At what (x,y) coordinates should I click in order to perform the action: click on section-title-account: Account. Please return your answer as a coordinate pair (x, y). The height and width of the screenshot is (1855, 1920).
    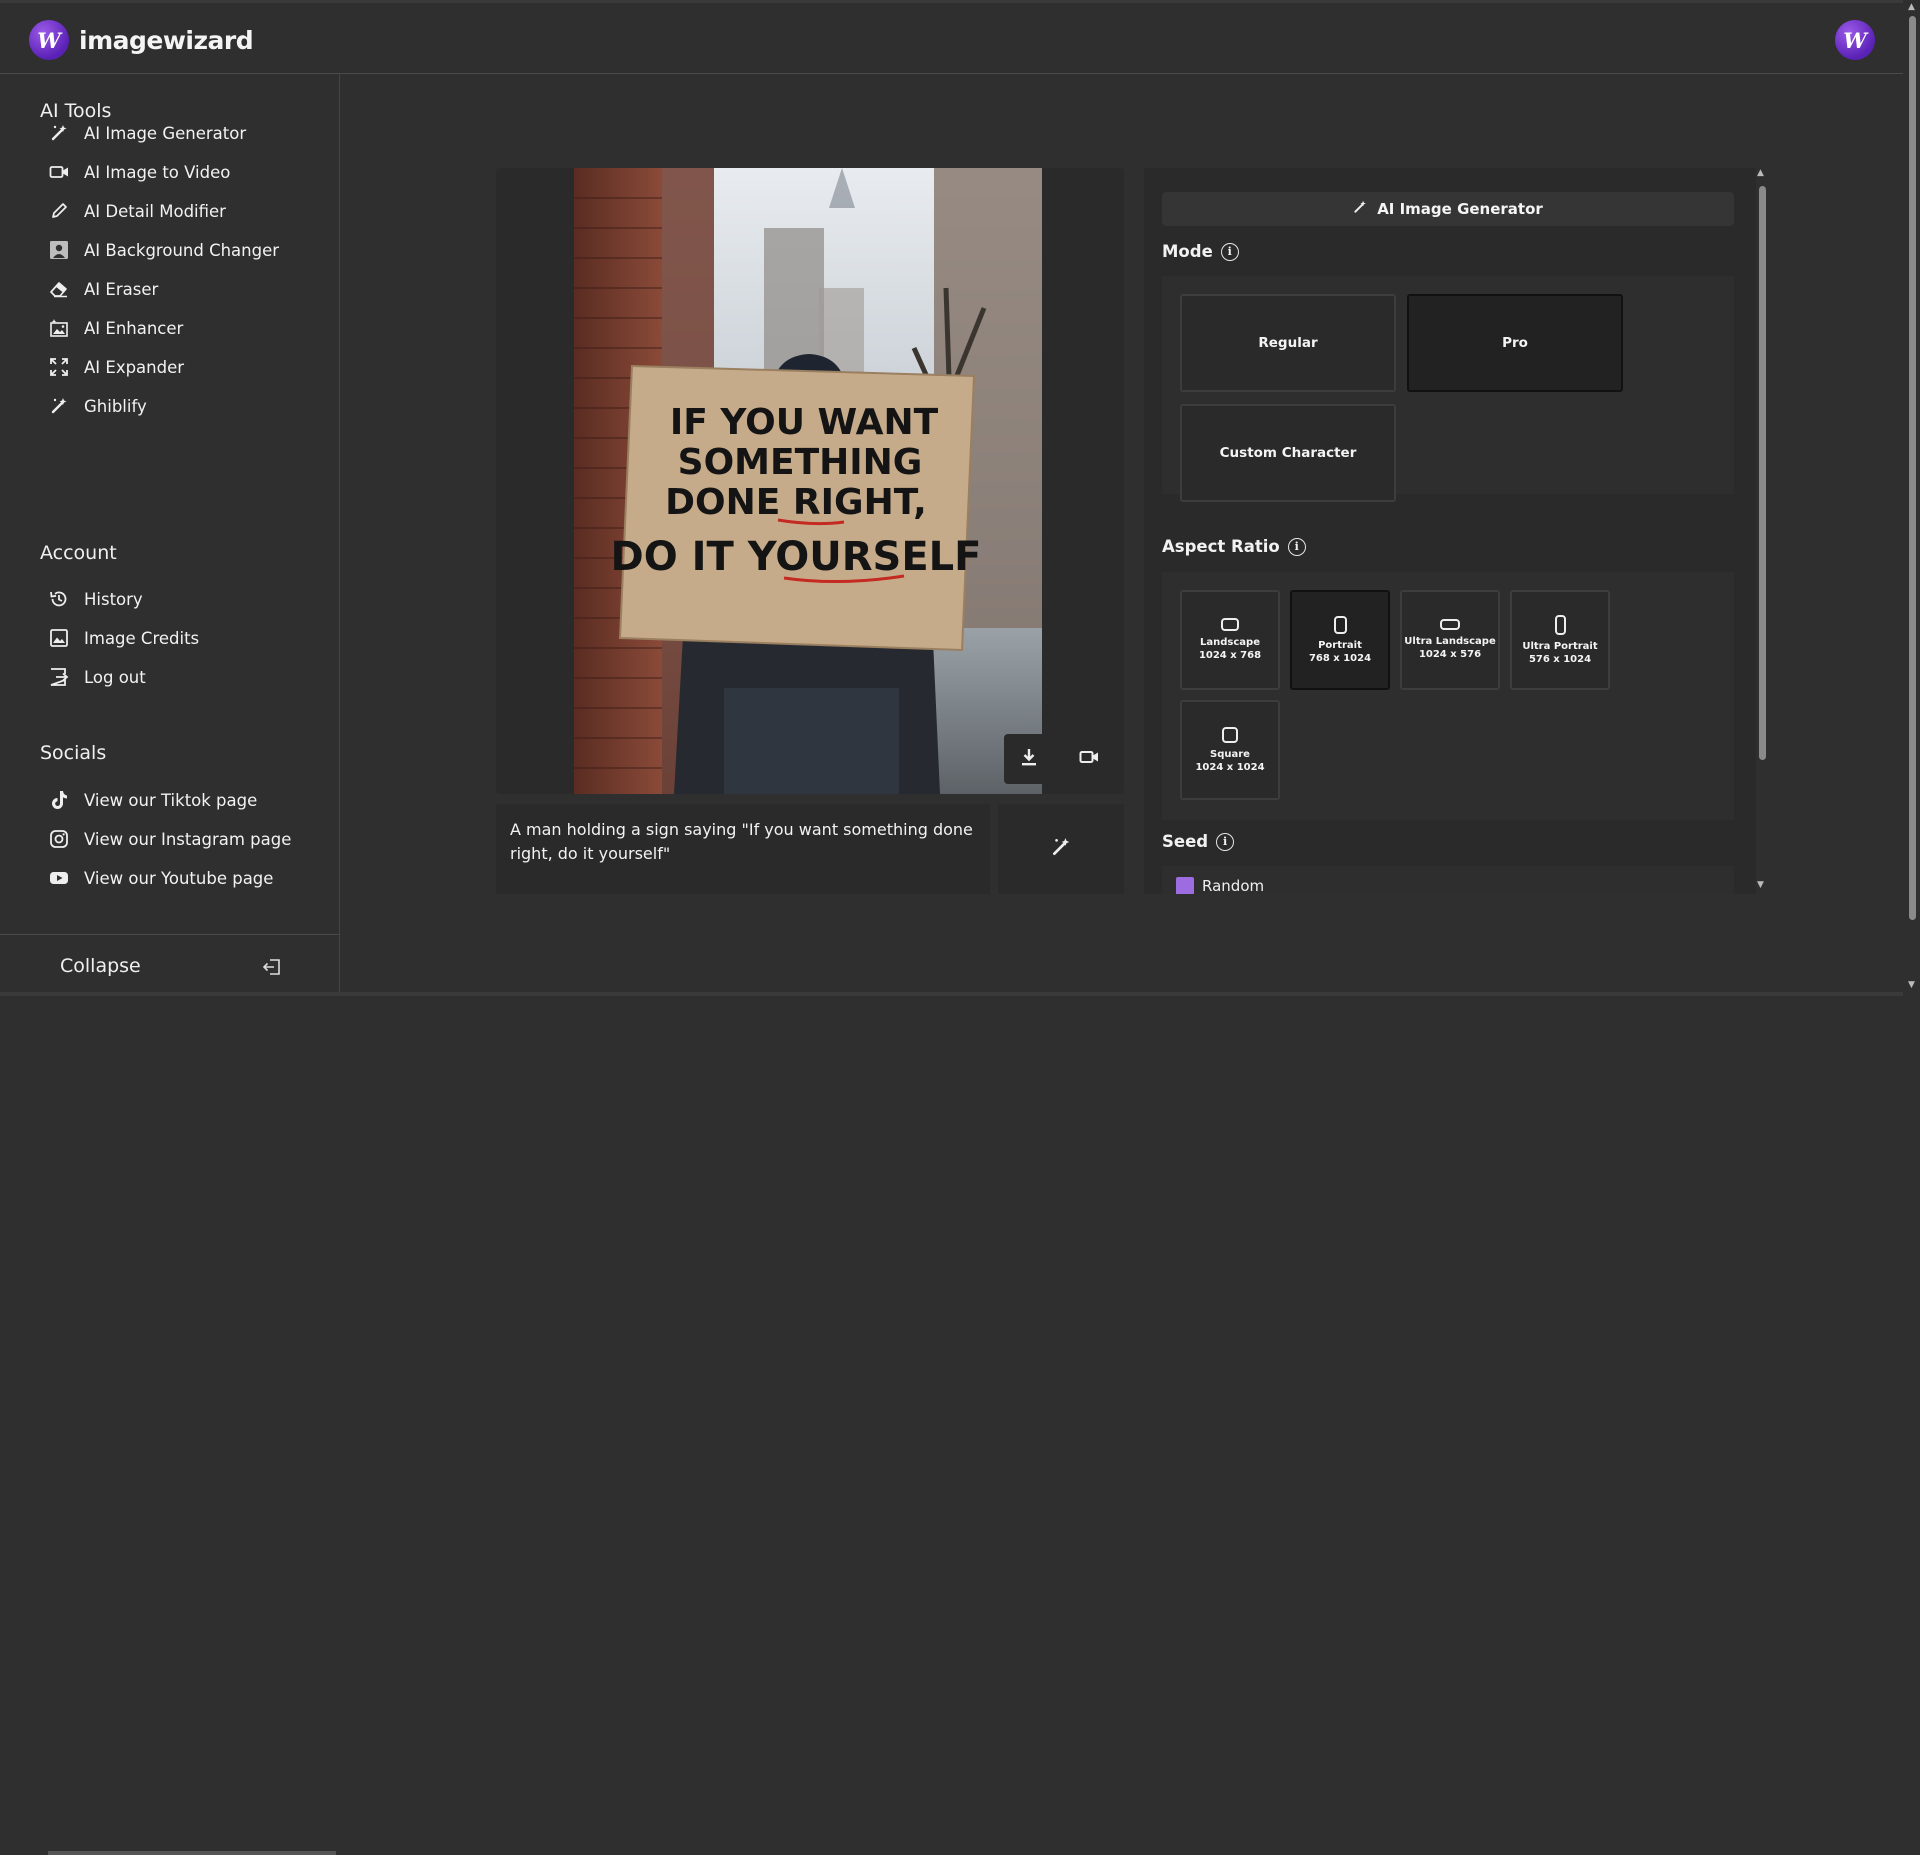
    Looking at the image, I should click on (78, 553).